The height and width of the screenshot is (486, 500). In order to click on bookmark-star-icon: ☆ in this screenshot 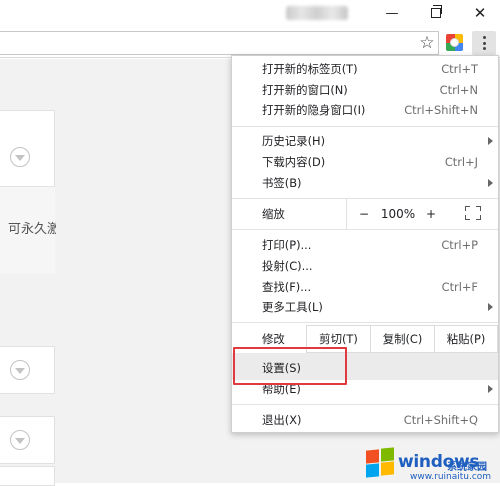, I will do `click(427, 43)`.